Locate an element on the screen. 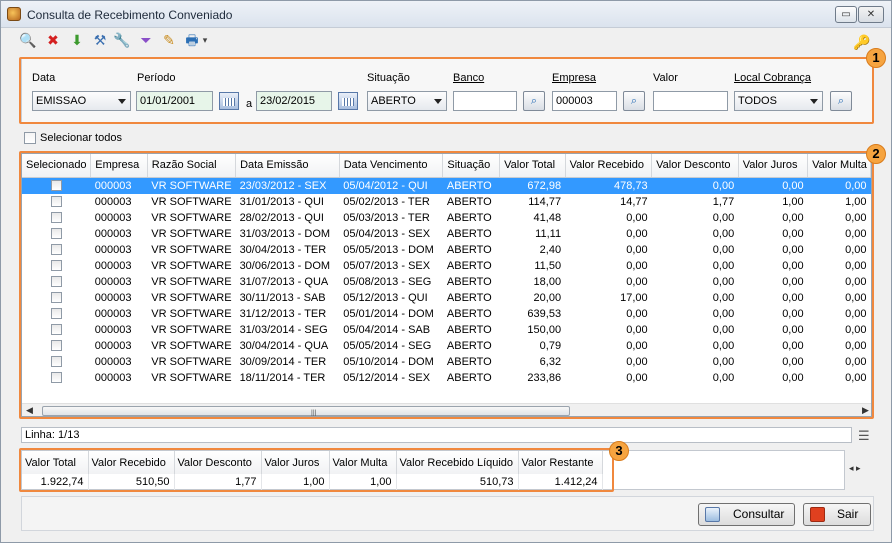 The height and width of the screenshot is (543, 892). sair-button-label: Sair is located at coordinates (848, 514).